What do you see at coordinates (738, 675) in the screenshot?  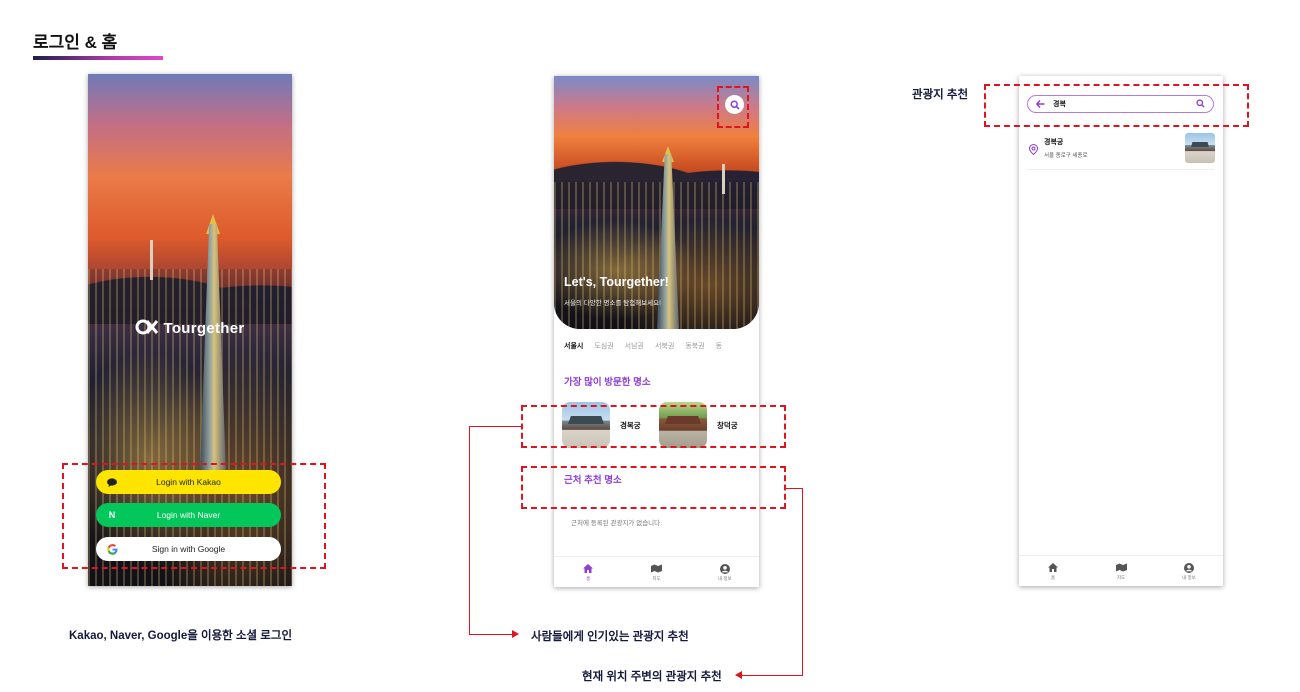 I see `arrow-left-icon` at bounding box center [738, 675].